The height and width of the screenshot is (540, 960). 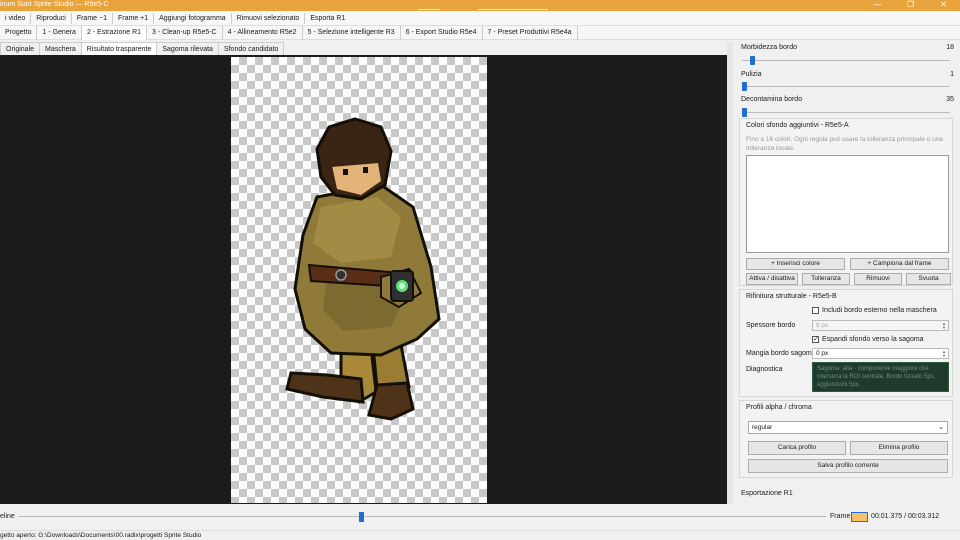 I want to click on decontaminate-value: 35, so click(x=950, y=99).